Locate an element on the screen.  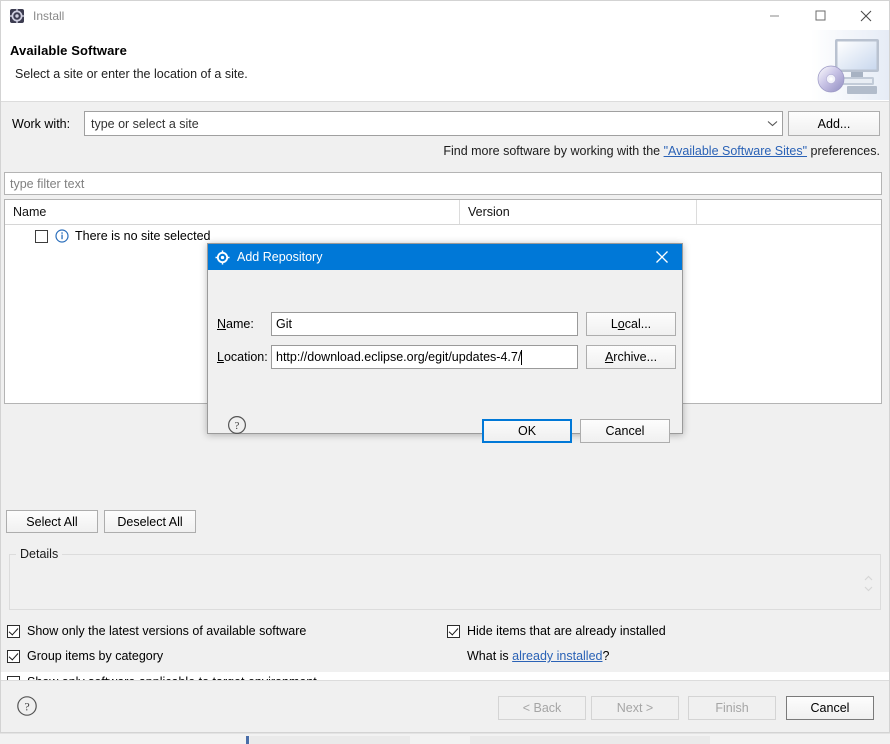
filter-placeholder: type filter text is located at coordinates (47, 183).